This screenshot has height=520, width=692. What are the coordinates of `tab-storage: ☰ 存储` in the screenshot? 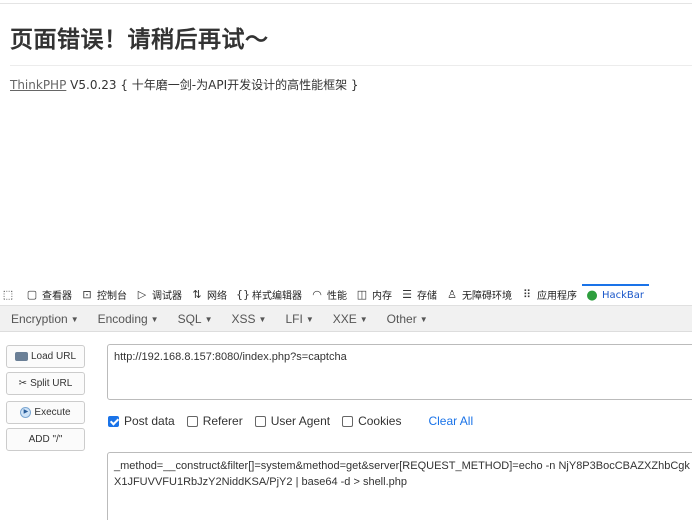 It's located at (419, 295).